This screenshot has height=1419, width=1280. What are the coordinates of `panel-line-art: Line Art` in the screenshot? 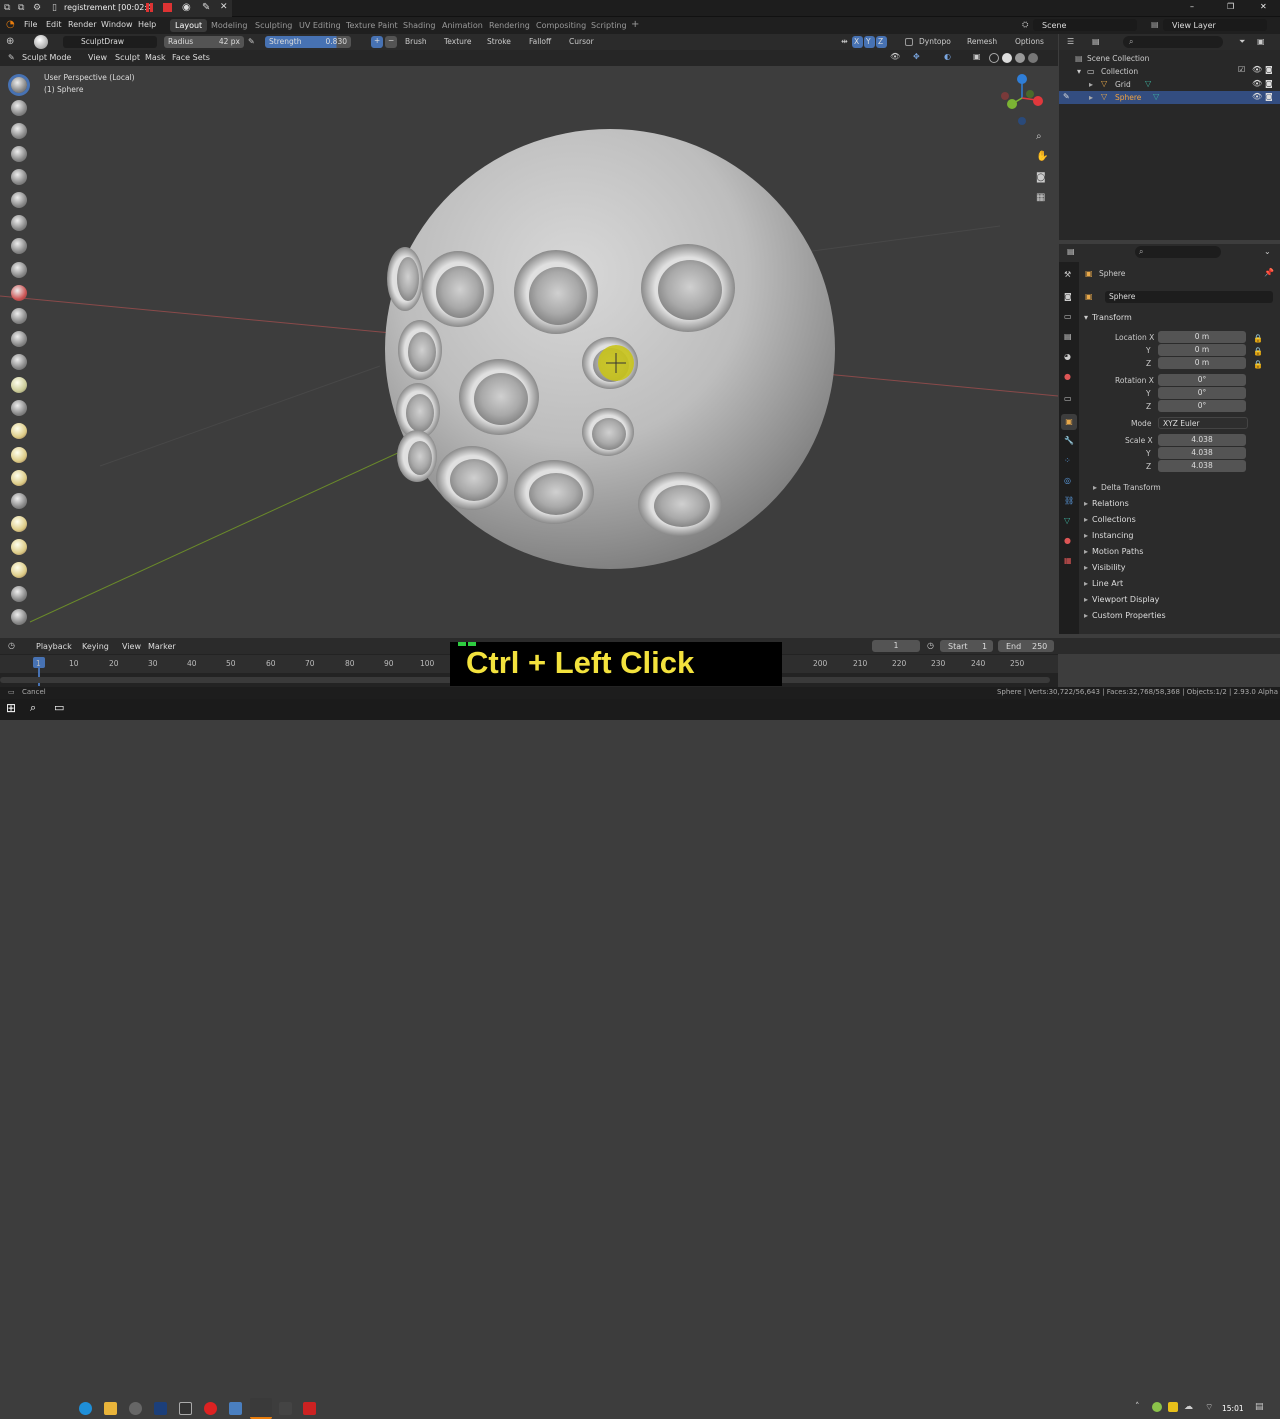 It's located at (1107, 583).